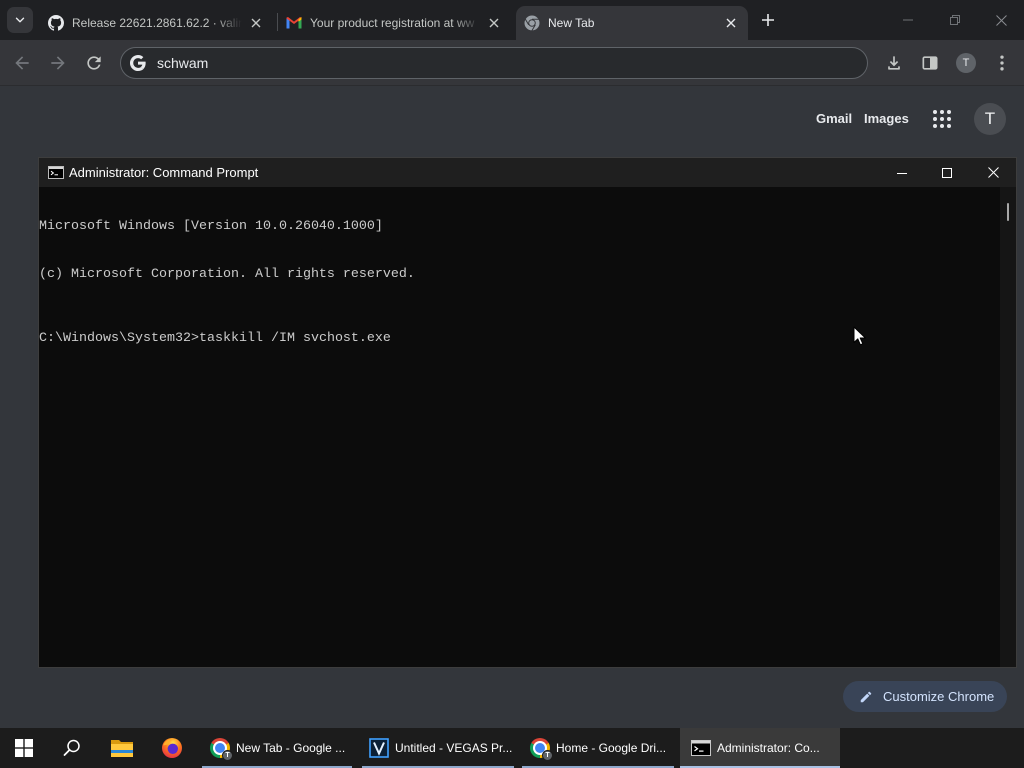 This screenshot has height=768, width=1024. I want to click on customize-chrome-button: Customize Chrome, so click(925, 696).